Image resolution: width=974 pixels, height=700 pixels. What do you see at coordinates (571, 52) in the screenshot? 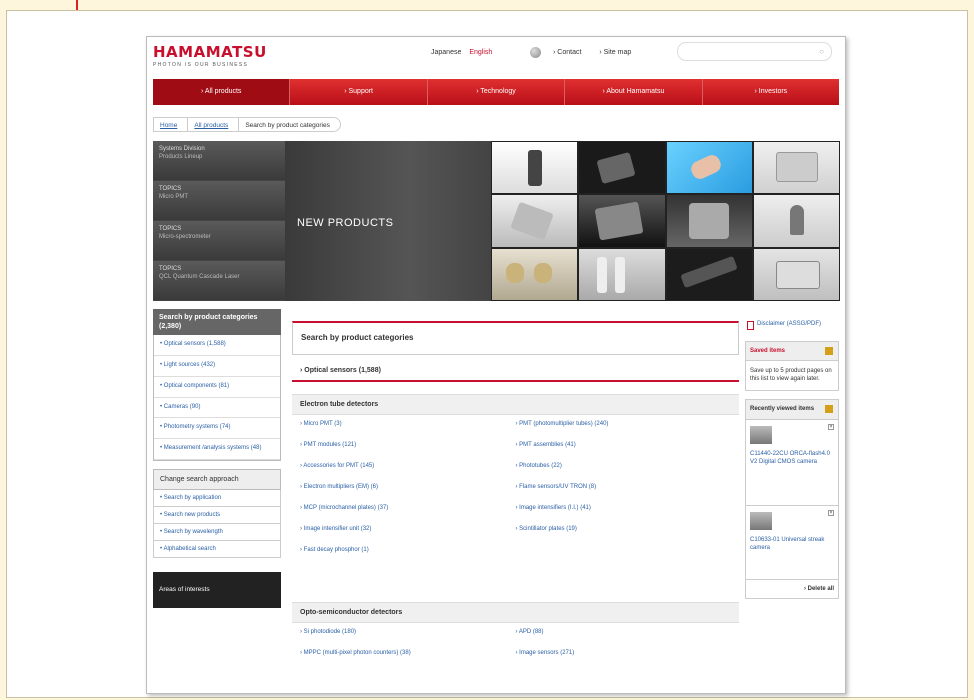
I see `contact-link: › Contact` at bounding box center [571, 52].